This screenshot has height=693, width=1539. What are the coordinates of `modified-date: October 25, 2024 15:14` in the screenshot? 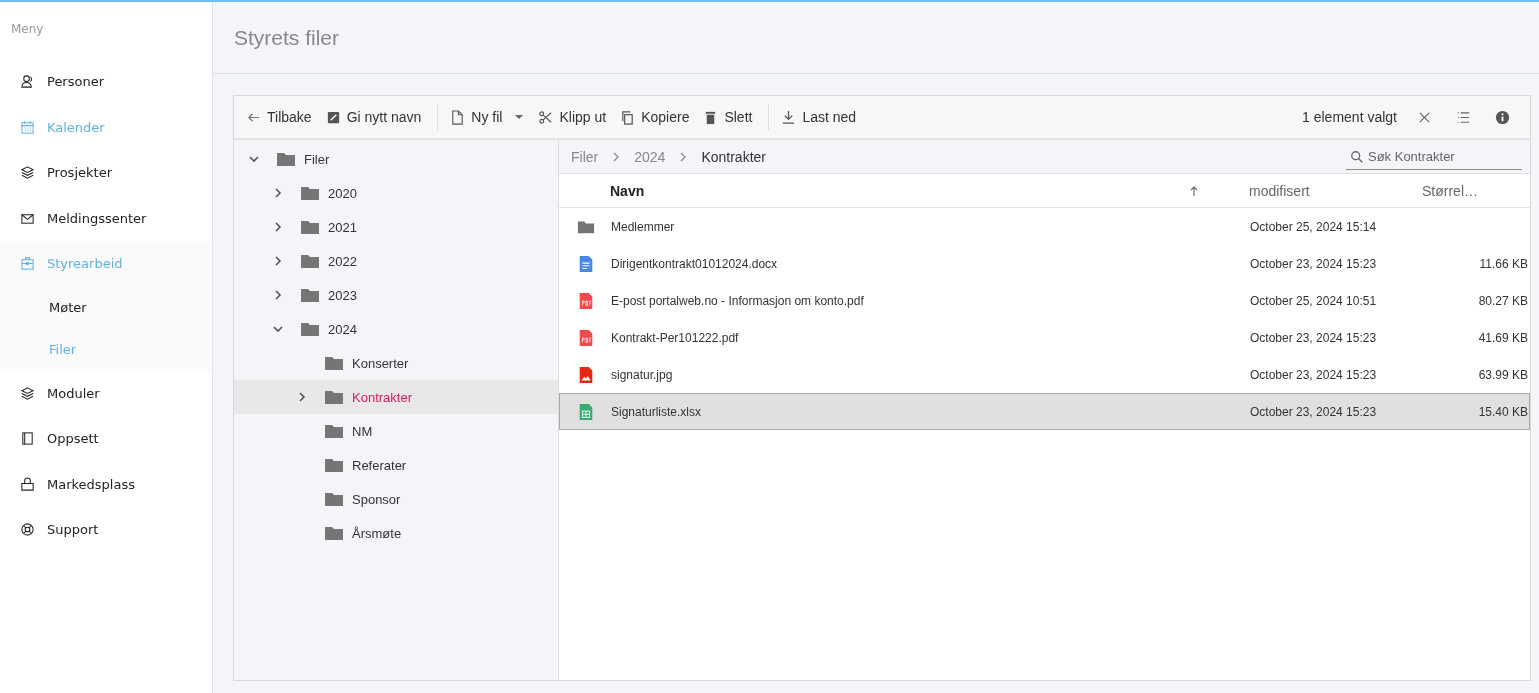 It's located at (1314, 226).